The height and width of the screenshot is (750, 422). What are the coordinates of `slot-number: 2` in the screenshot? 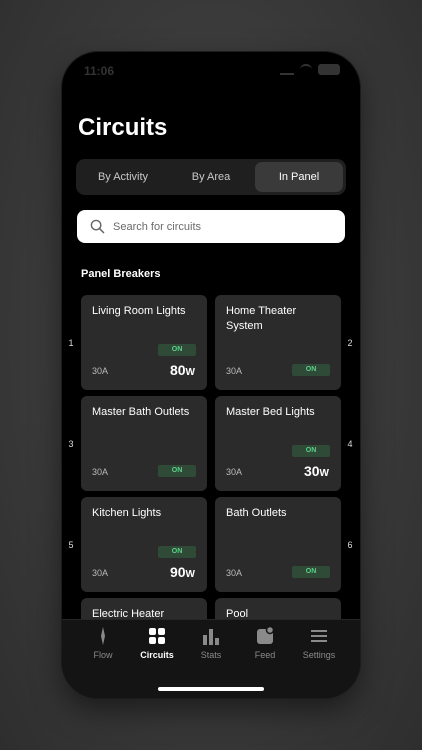 It's located at (350, 343).